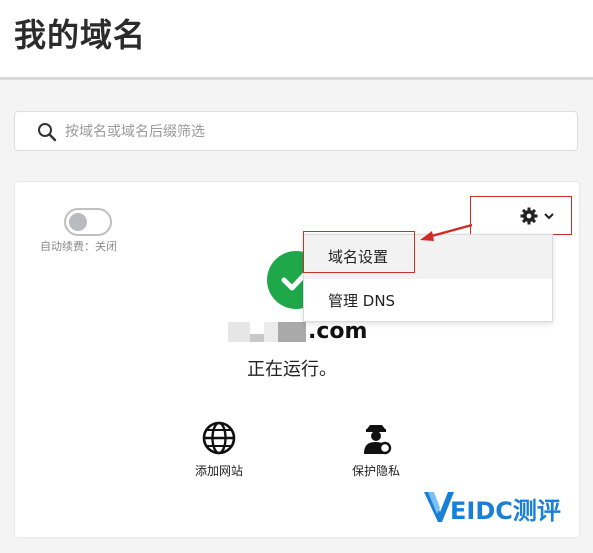 The image size is (593, 553). I want to click on globe-icon, so click(219, 438).